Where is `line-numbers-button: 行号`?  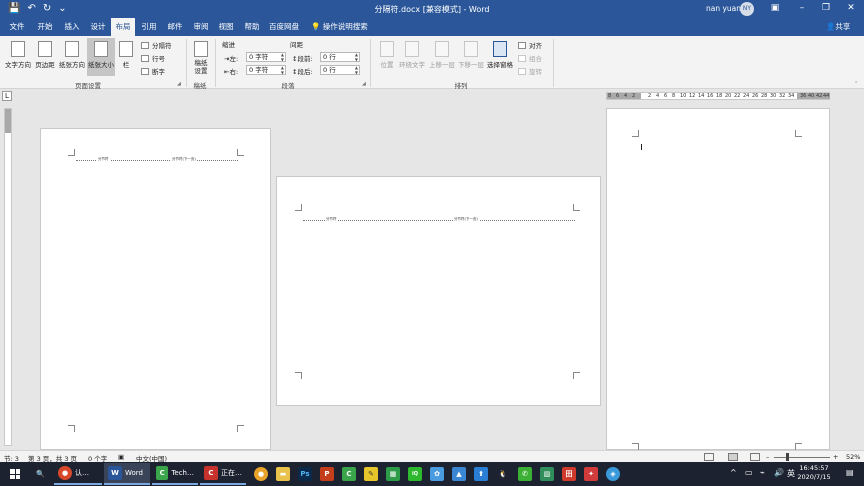 line-numbers-button: 行号 is located at coordinates (153, 58).